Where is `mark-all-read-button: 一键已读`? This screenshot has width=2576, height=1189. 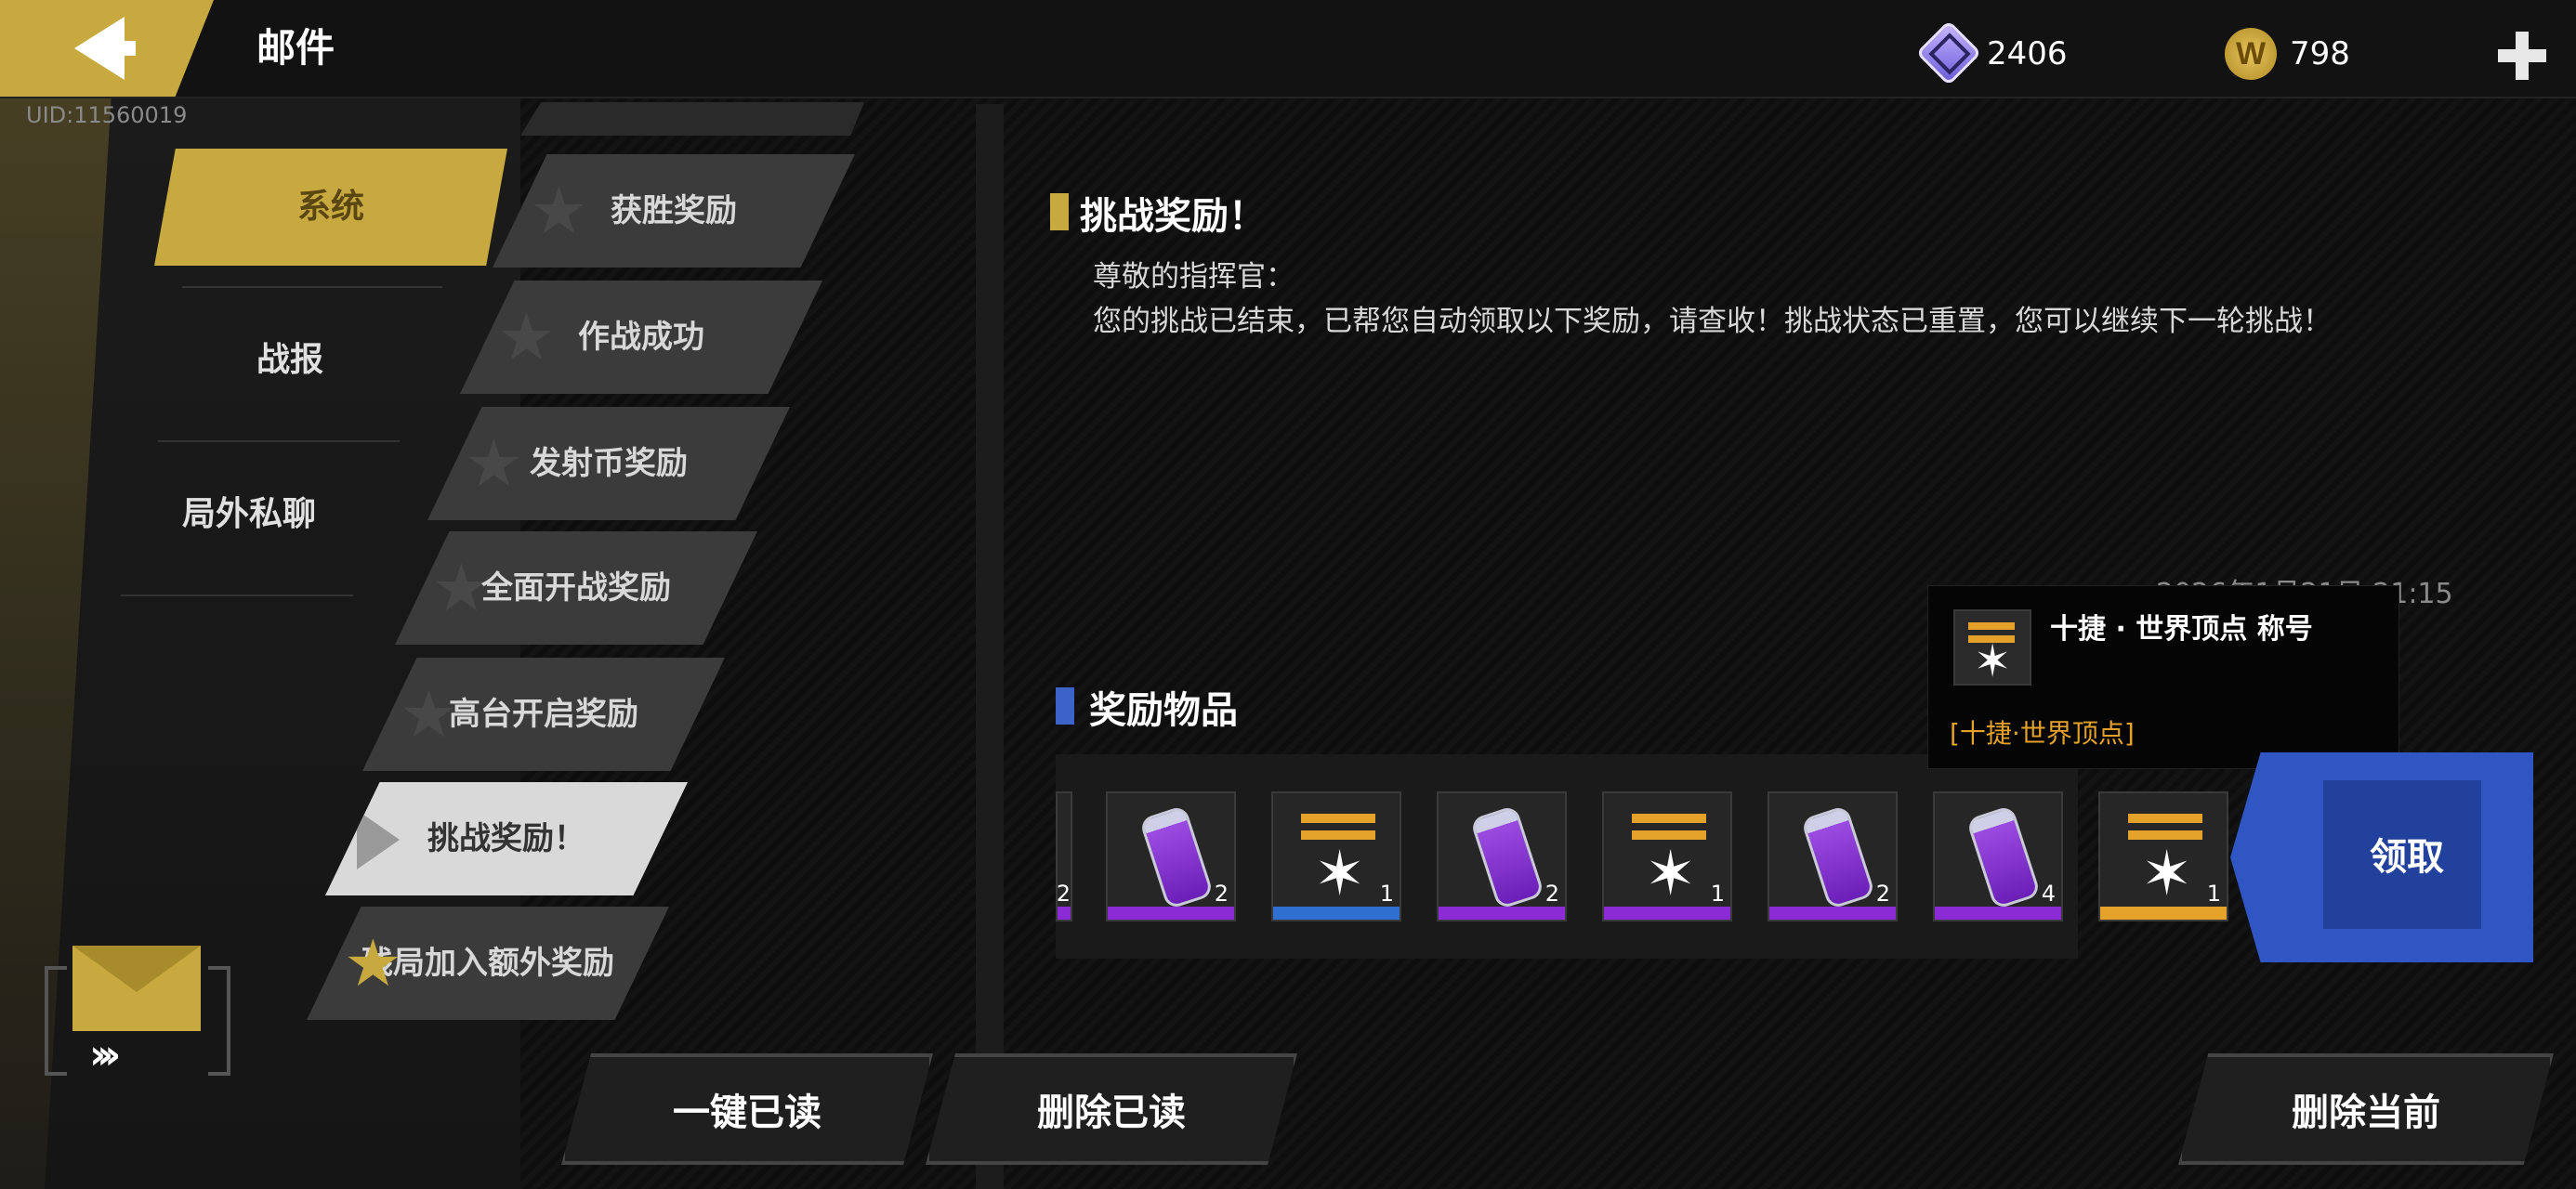 mark-all-read-button: 一键已读 is located at coordinates (747, 1109).